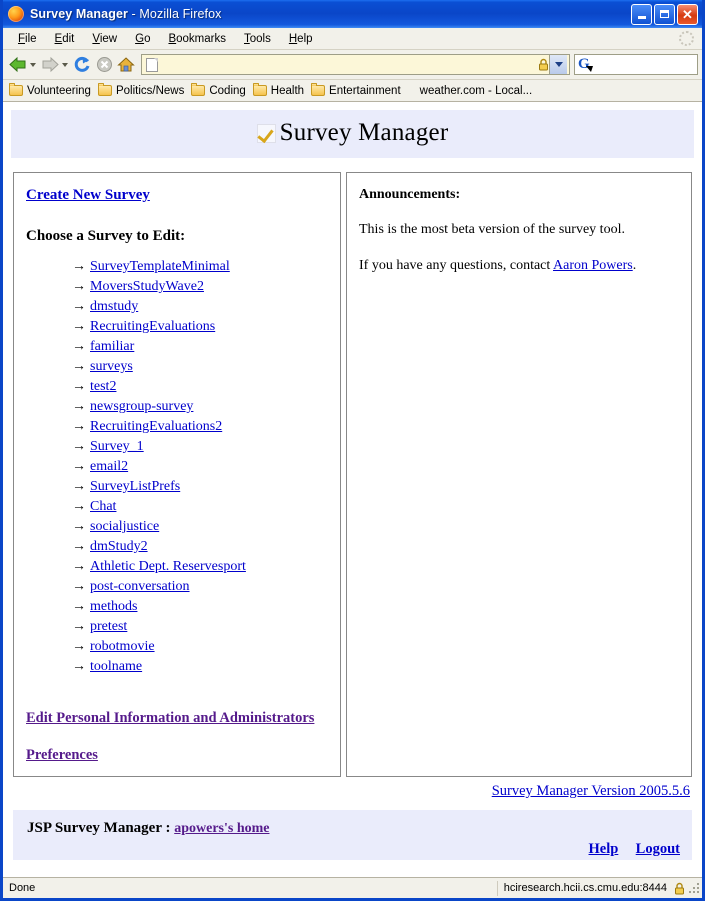 Image resolution: width=705 pixels, height=901 pixels. I want to click on survey-link: robotmovie, so click(122, 646).